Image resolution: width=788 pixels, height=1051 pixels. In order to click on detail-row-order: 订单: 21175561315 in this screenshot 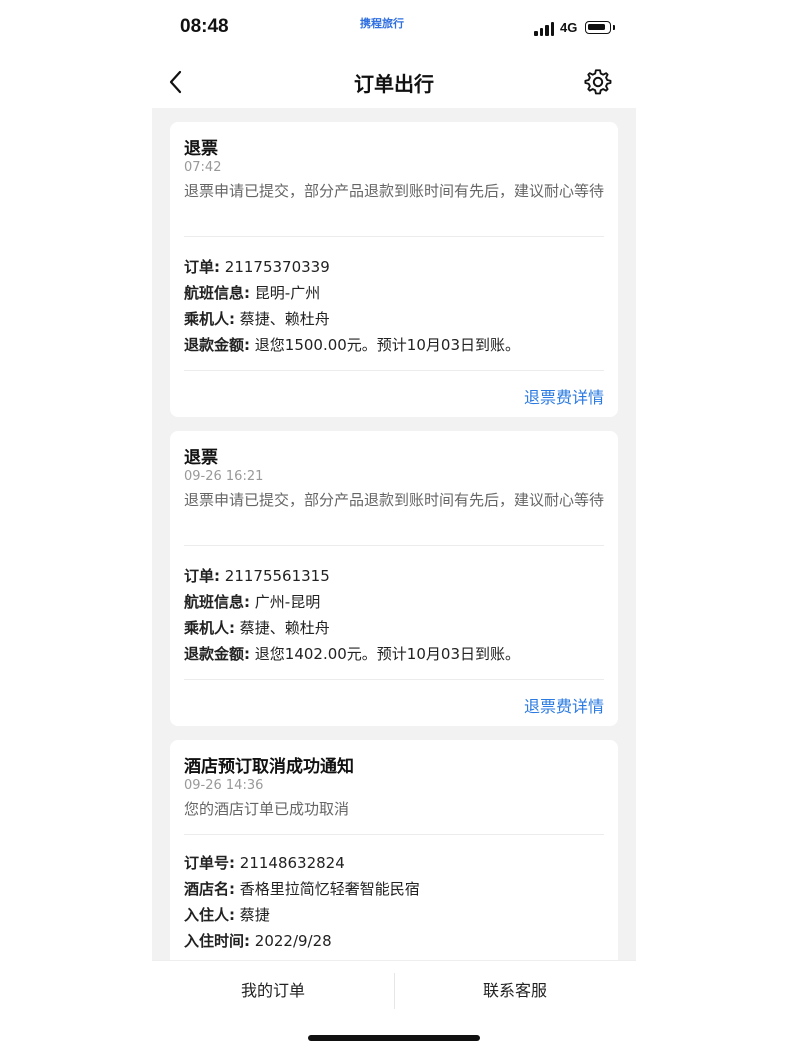, I will do `click(257, 576)`.